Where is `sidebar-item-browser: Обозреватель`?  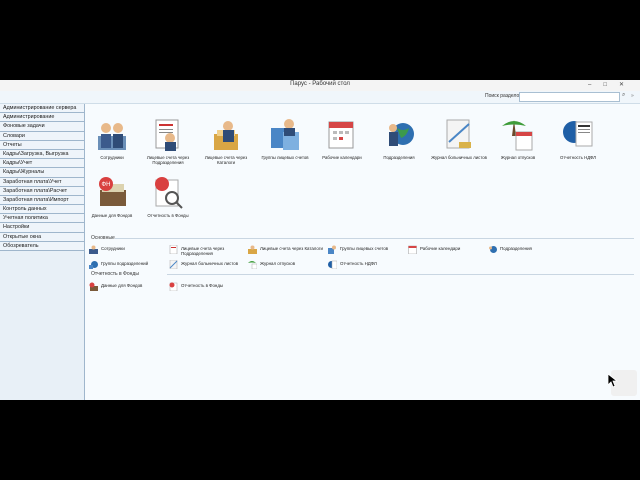 sidebar-item-browser: Обозреватель is located at coordinates (42, 246).